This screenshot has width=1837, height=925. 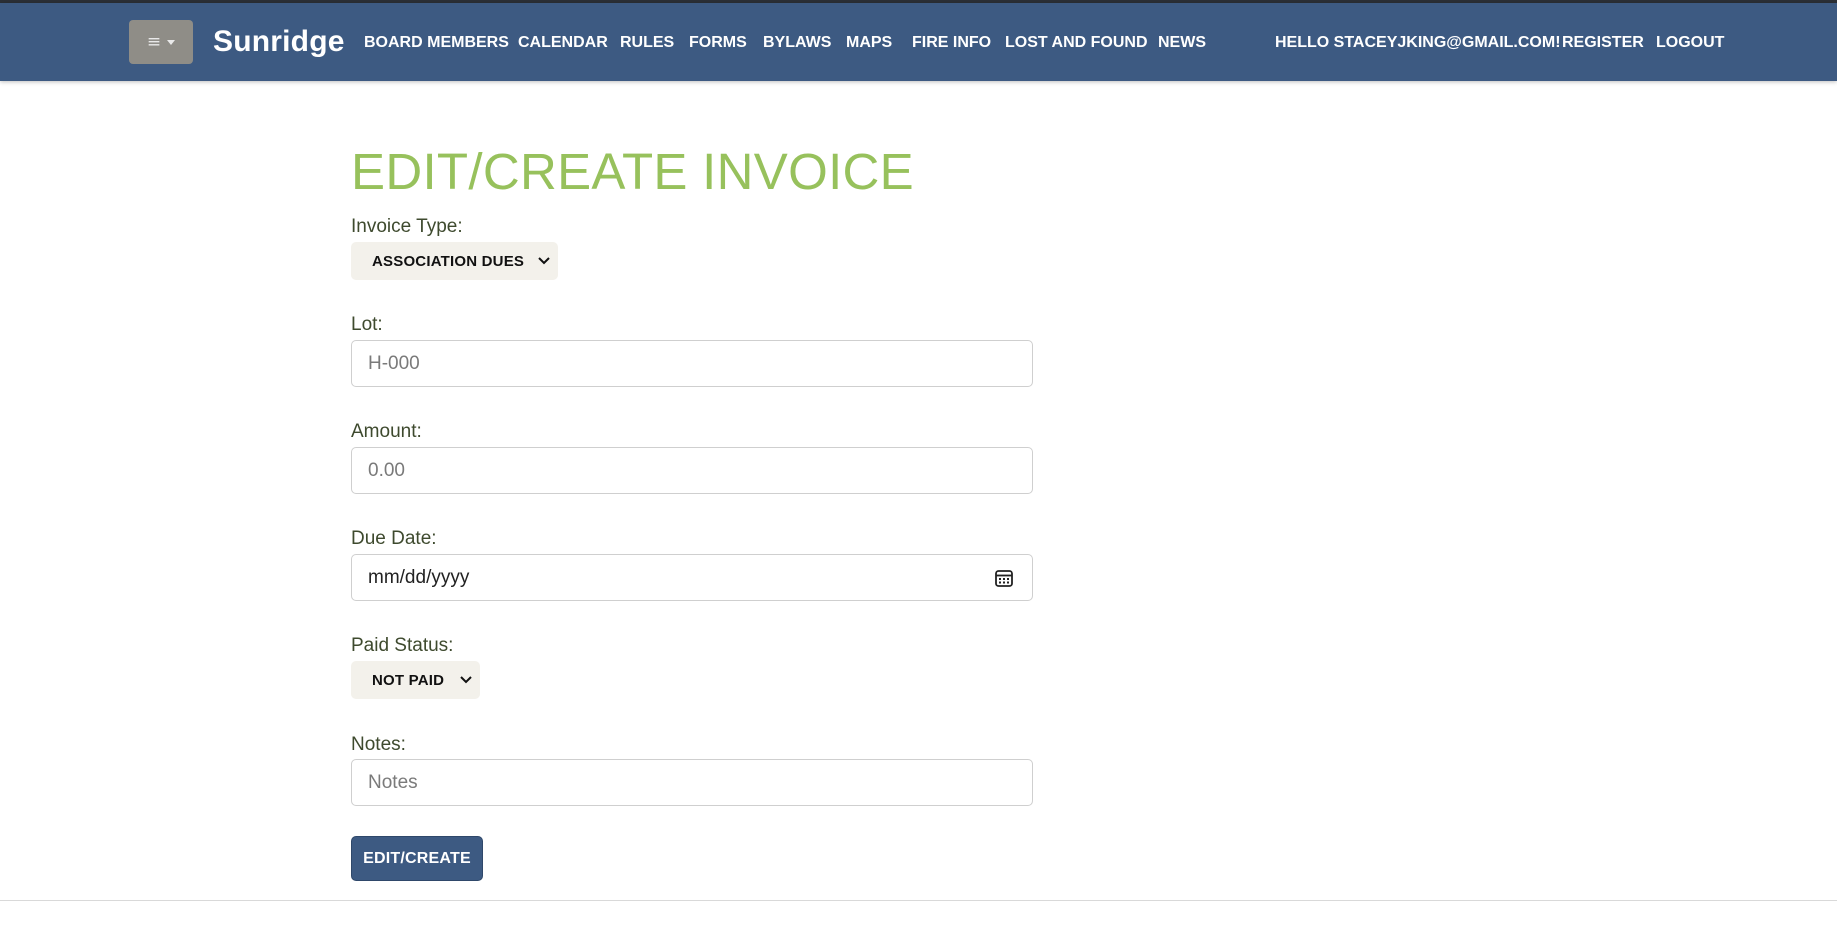 What do you see at coordinates (279, 42) in the screenshot?
I see `brand-logo: Sunridge` at bounding box center [279, 42].